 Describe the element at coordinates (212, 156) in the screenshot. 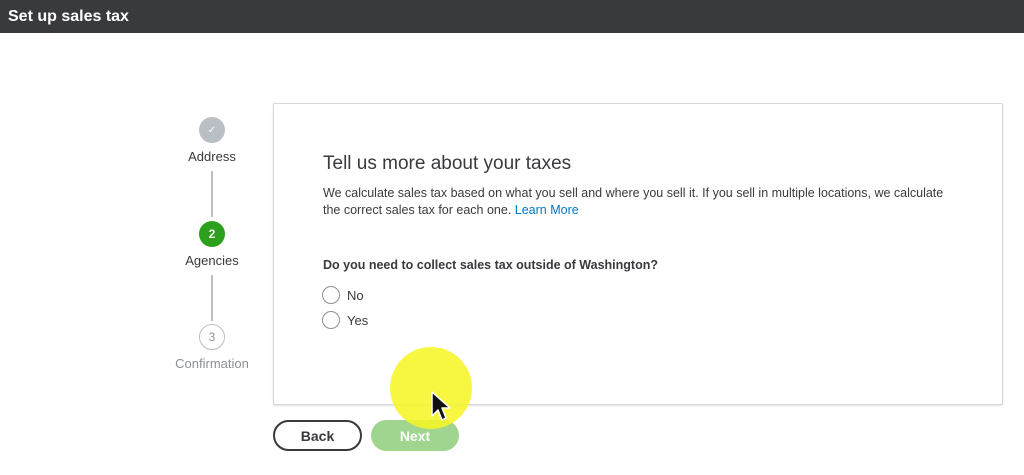

I see `step-label-address: Address` at that location.